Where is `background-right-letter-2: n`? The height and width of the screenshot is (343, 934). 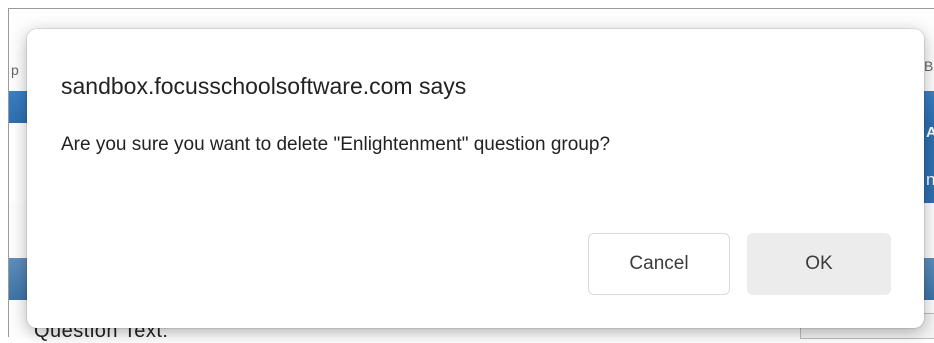 background-right-letter-2: n is located at coordinates (930, 179).